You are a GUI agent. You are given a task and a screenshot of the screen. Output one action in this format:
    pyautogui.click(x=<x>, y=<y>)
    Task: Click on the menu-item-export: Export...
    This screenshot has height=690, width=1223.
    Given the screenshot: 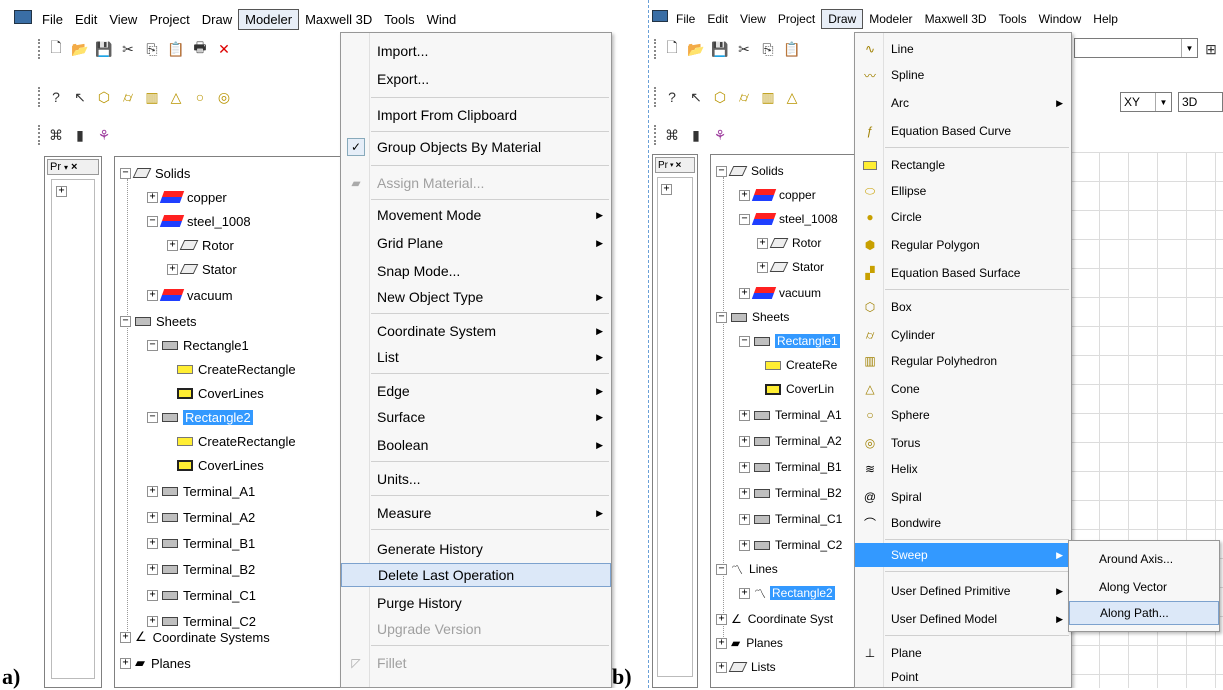 What is the action you would take?
    pyautogui.click(x=476, y=79)
    